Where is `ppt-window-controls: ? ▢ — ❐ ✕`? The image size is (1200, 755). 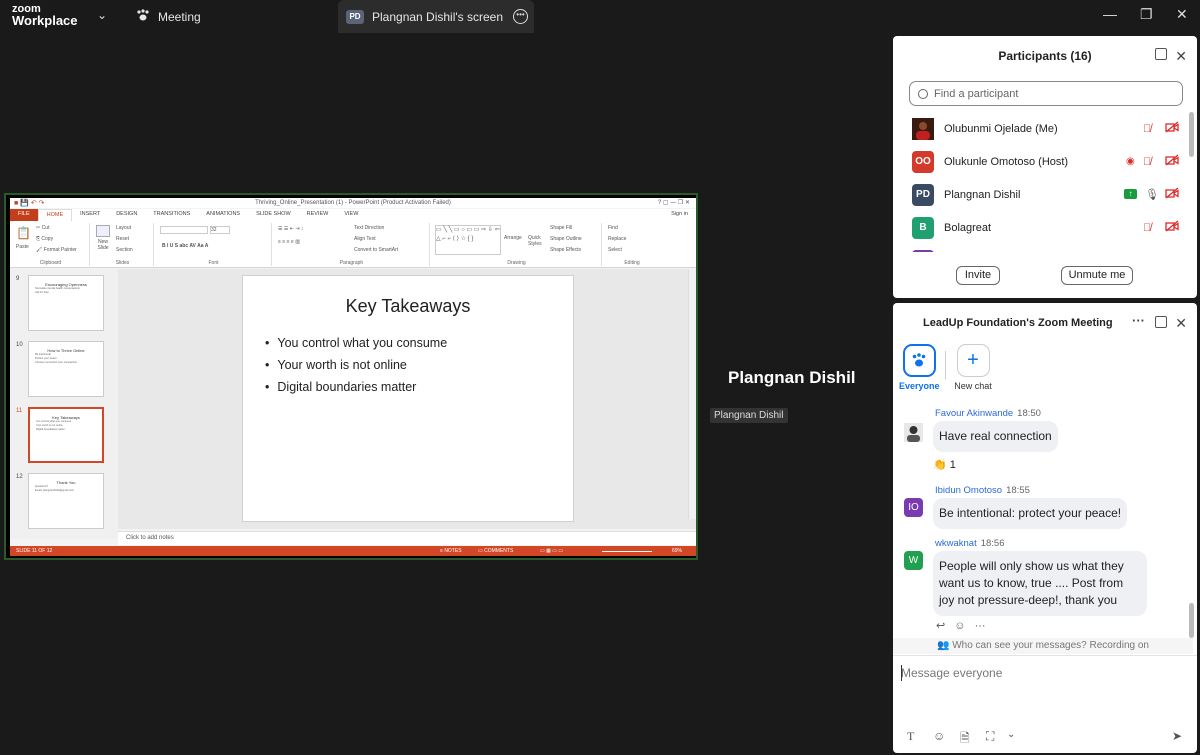 ppt-window-controls: ? ▢ — ❐ ✕ is located at coordinates (674, 203).